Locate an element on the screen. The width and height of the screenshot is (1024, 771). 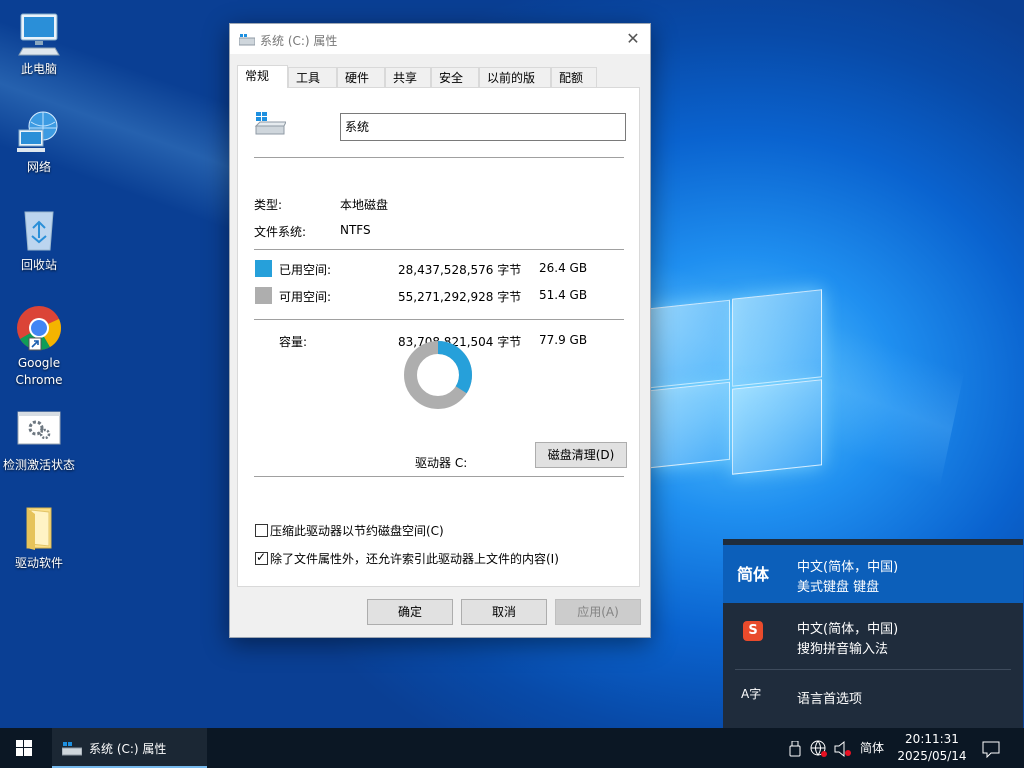
disk-cleanup-button: 磁盘清理(D) is located at coordinates (581, 455).